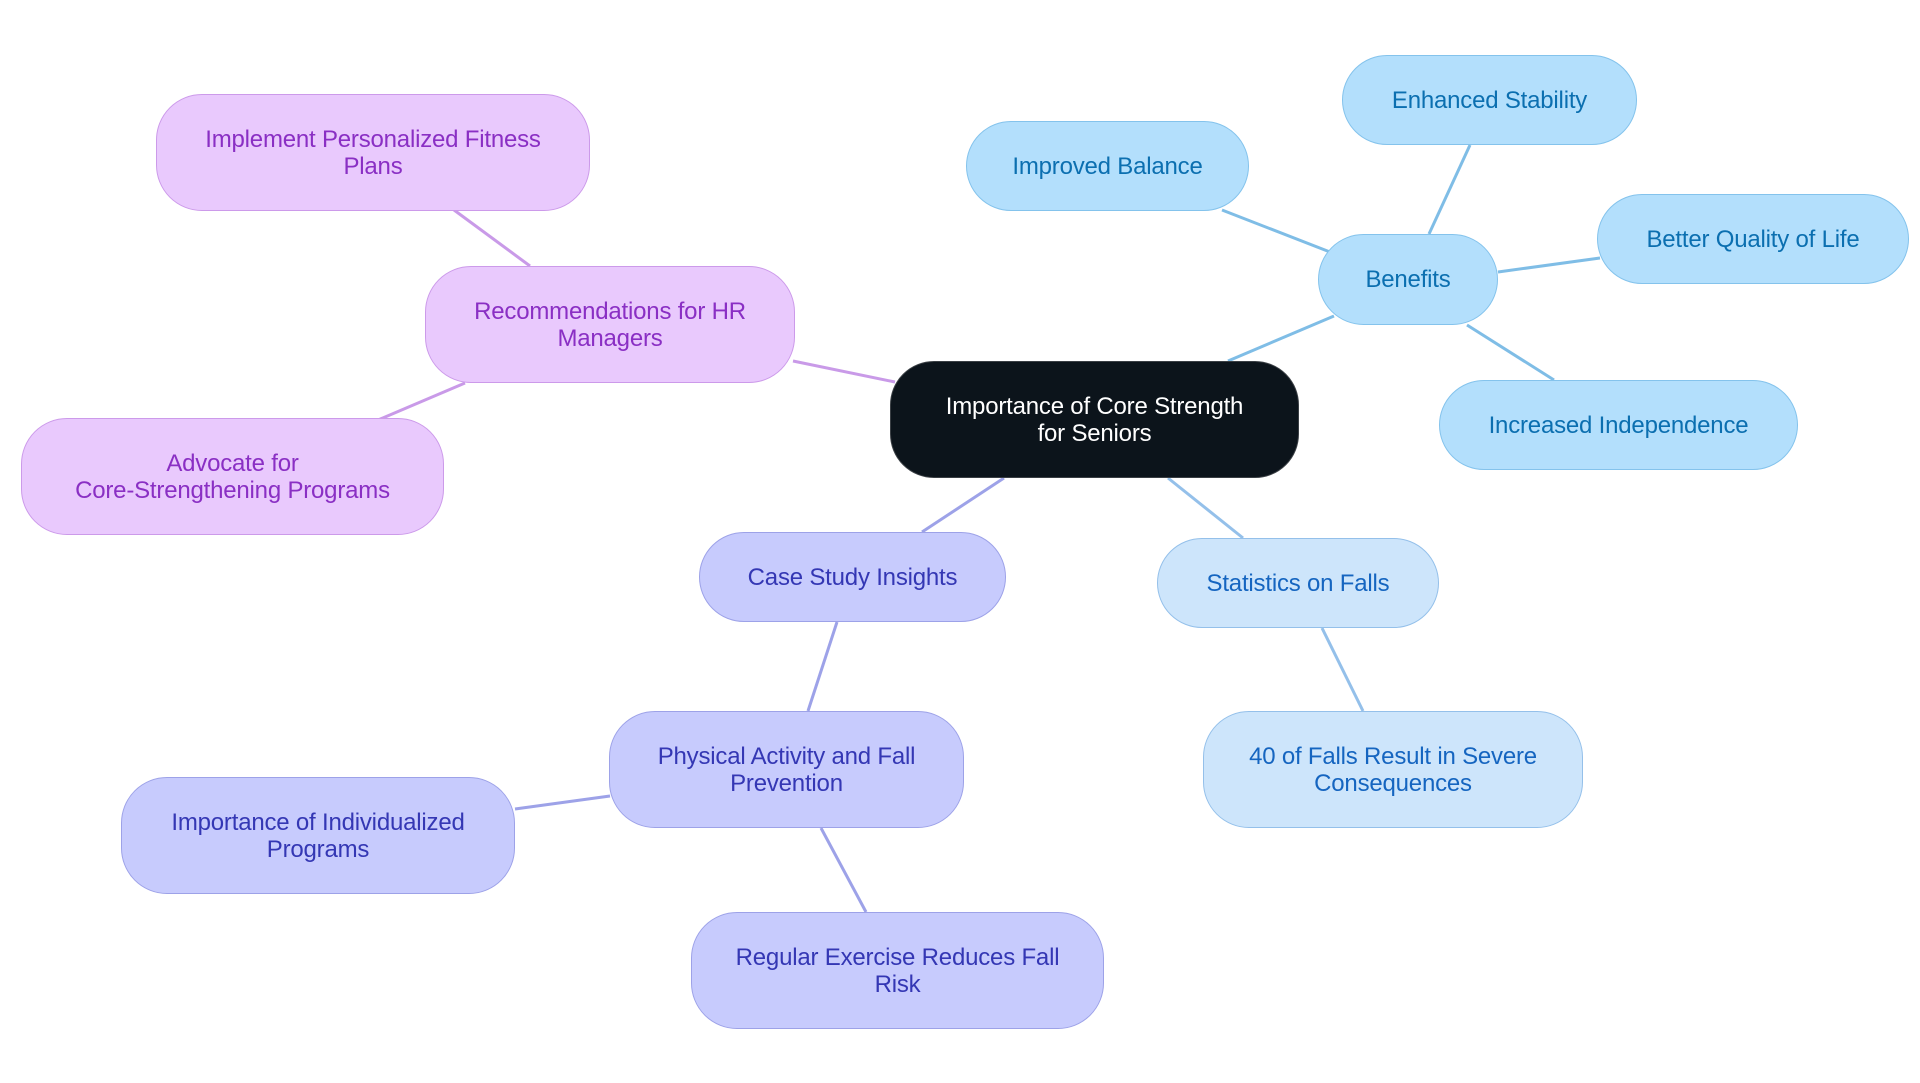  Describe the element at coordinates (492, 238) in the screenshot. I see `edge-recommendations-implement` at that location.